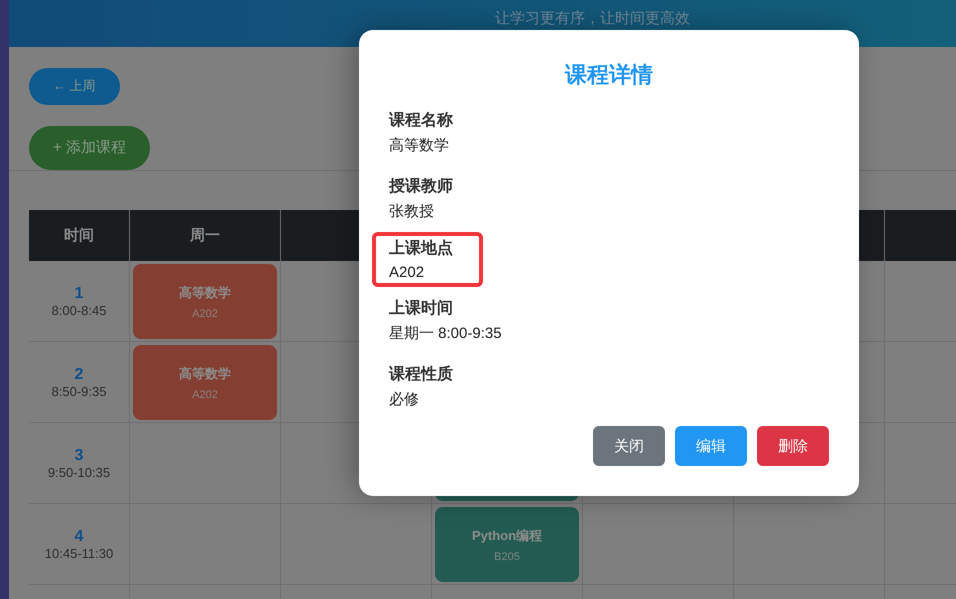 The height and width of the screenshot is (599, 956). What do you see at coordinates (79, 472) in the screenshot?
I see `period-time: 9:50-10:35` at bounding box center [79, 472].